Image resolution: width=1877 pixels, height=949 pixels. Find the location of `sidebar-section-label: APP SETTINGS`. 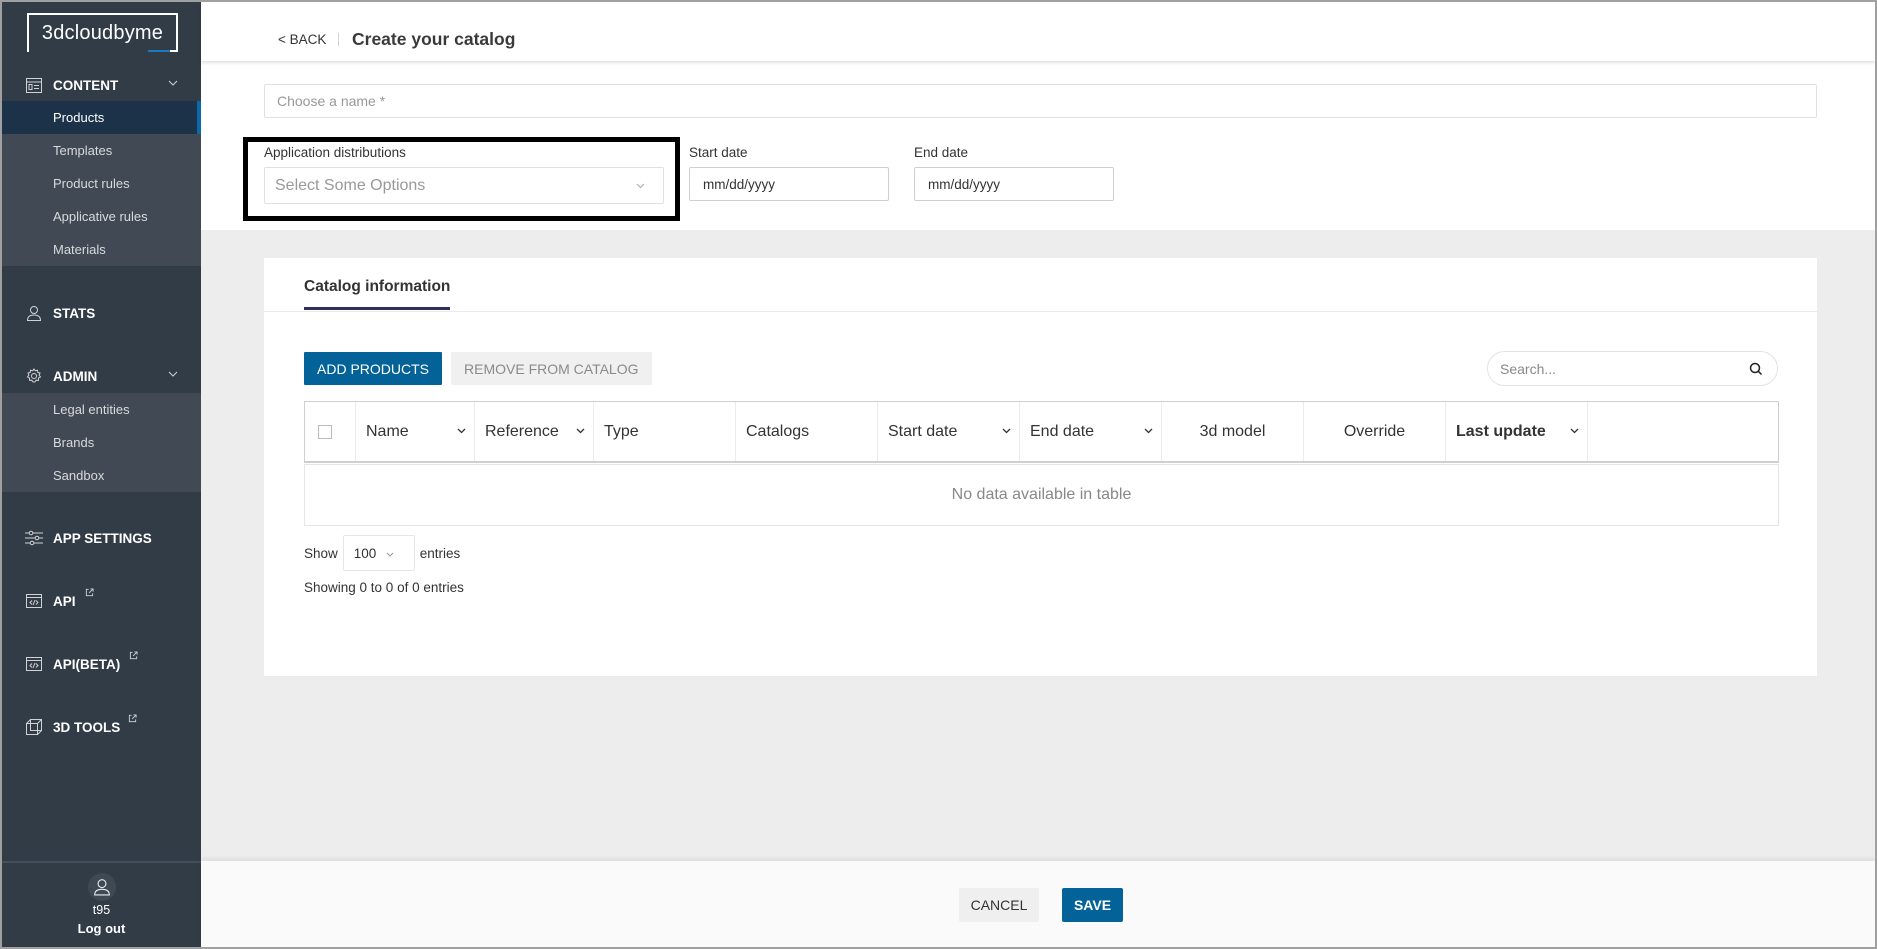

sidebar-section-label: APP SETTINGS is located at coordinates (102, 538).